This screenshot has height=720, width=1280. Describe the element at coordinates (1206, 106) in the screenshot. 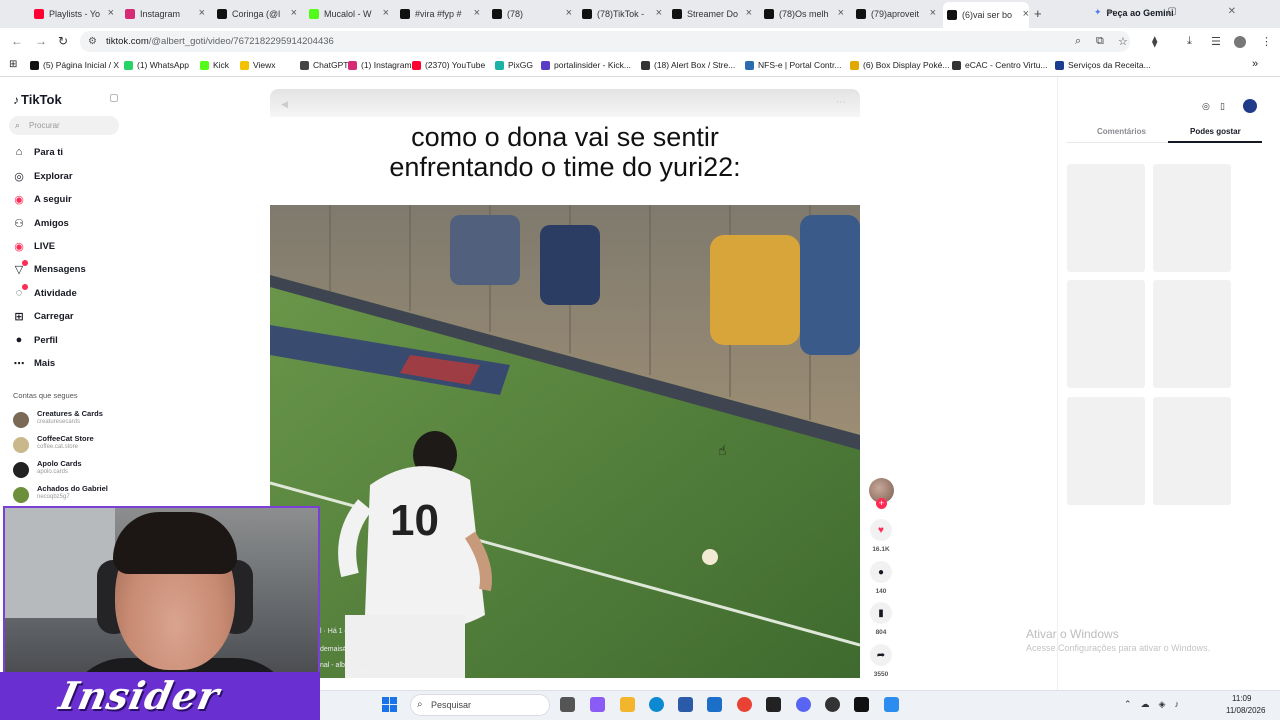

I see `explore-icon: ◎` at that location.